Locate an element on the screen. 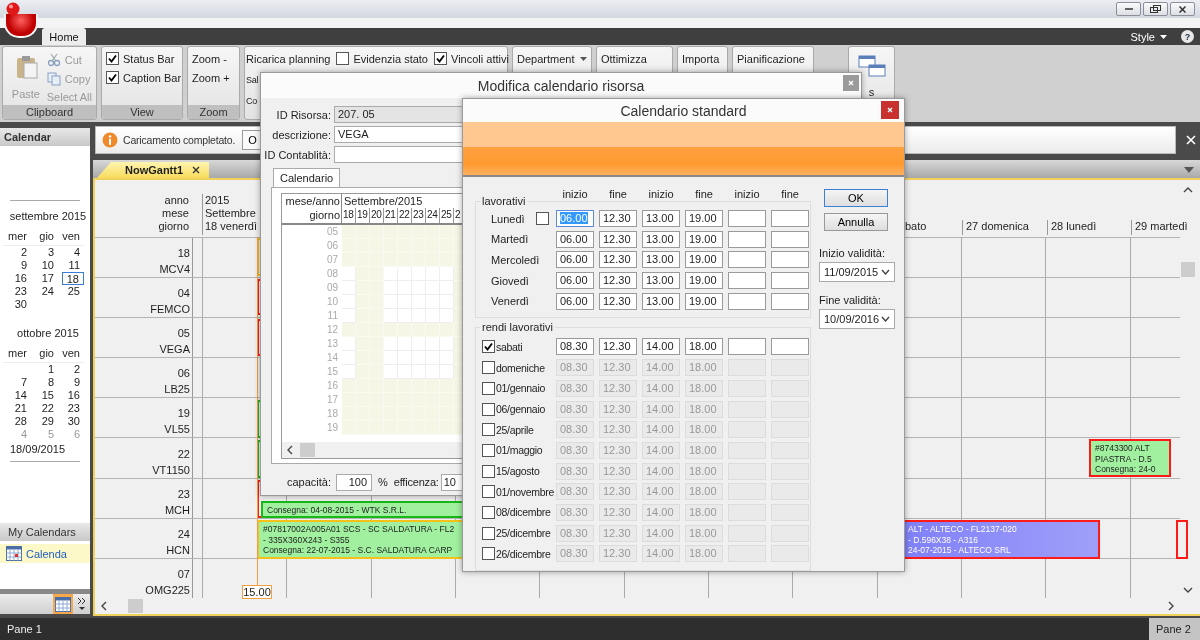  app-menu-button is located at coordinates (21, 26).